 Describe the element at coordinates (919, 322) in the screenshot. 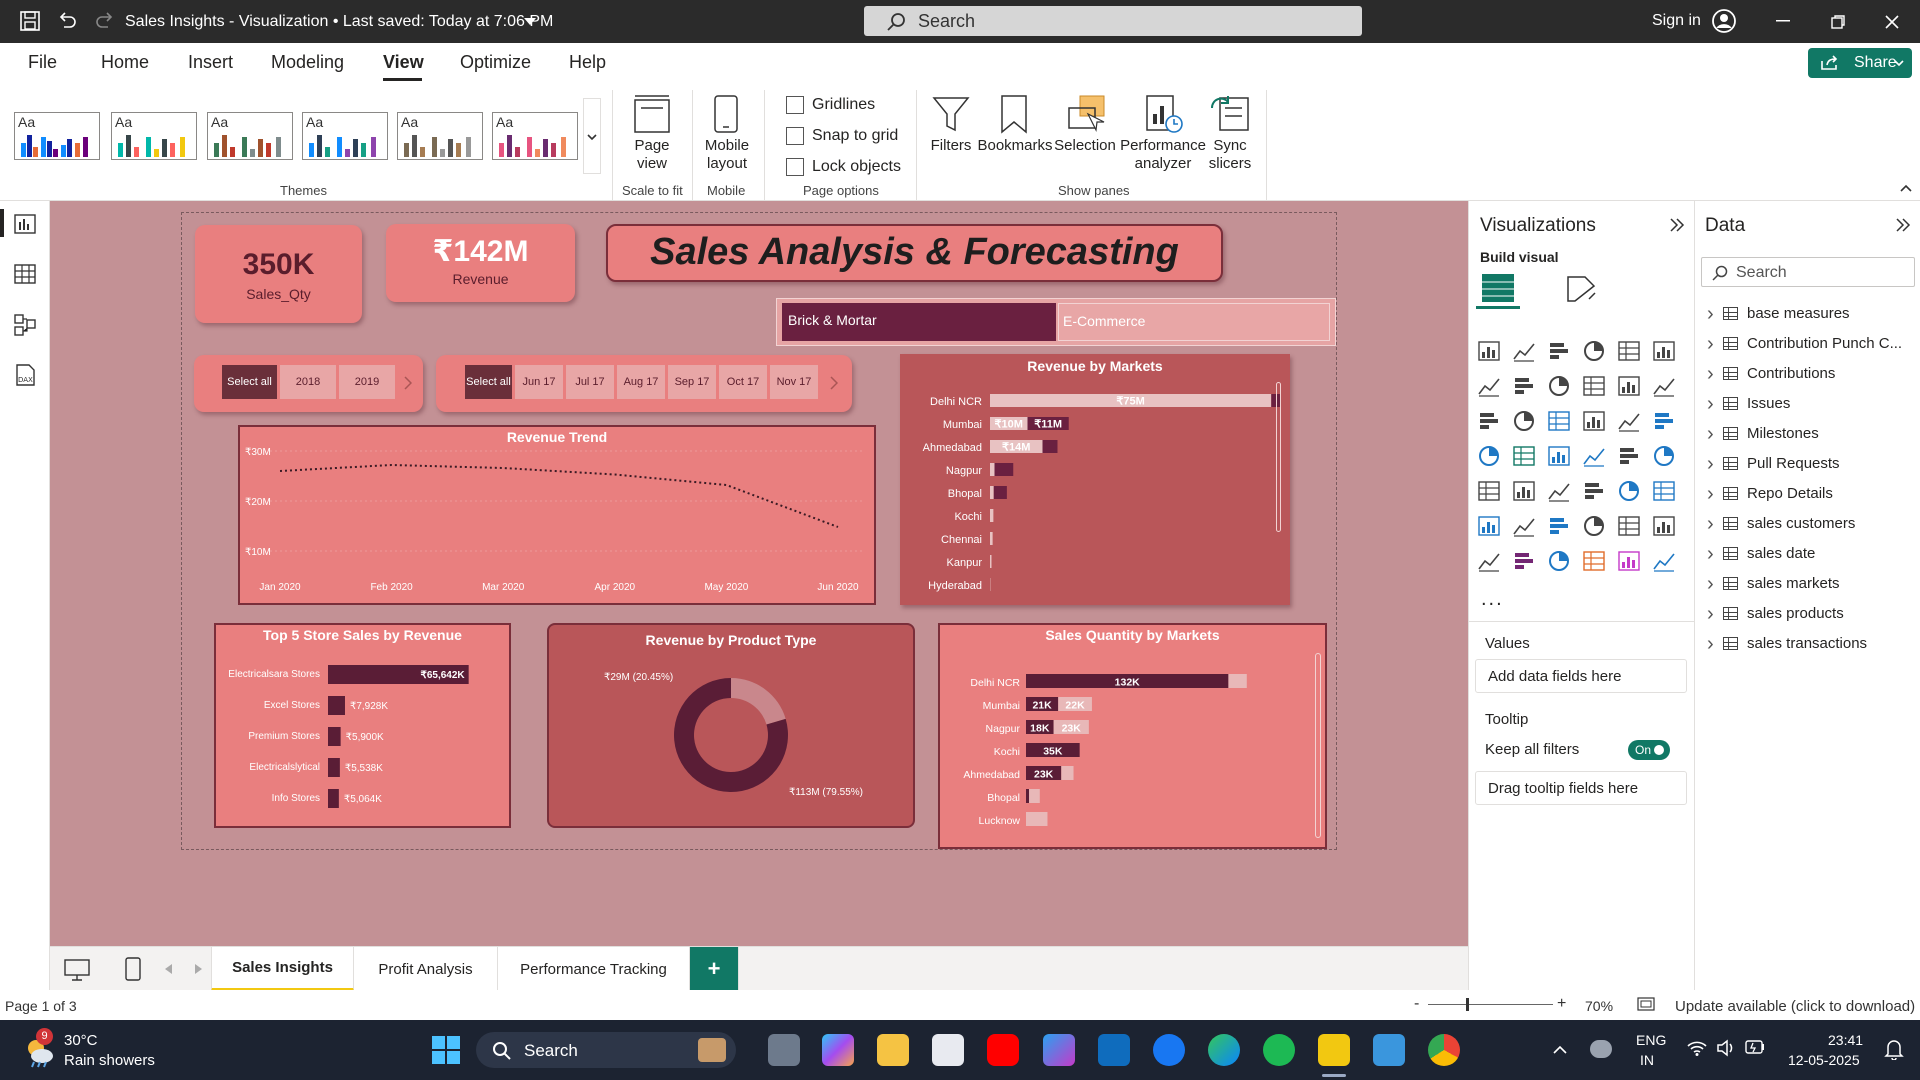

I see `channel-option-brick-mortar: Brick & Mortar` at that location.